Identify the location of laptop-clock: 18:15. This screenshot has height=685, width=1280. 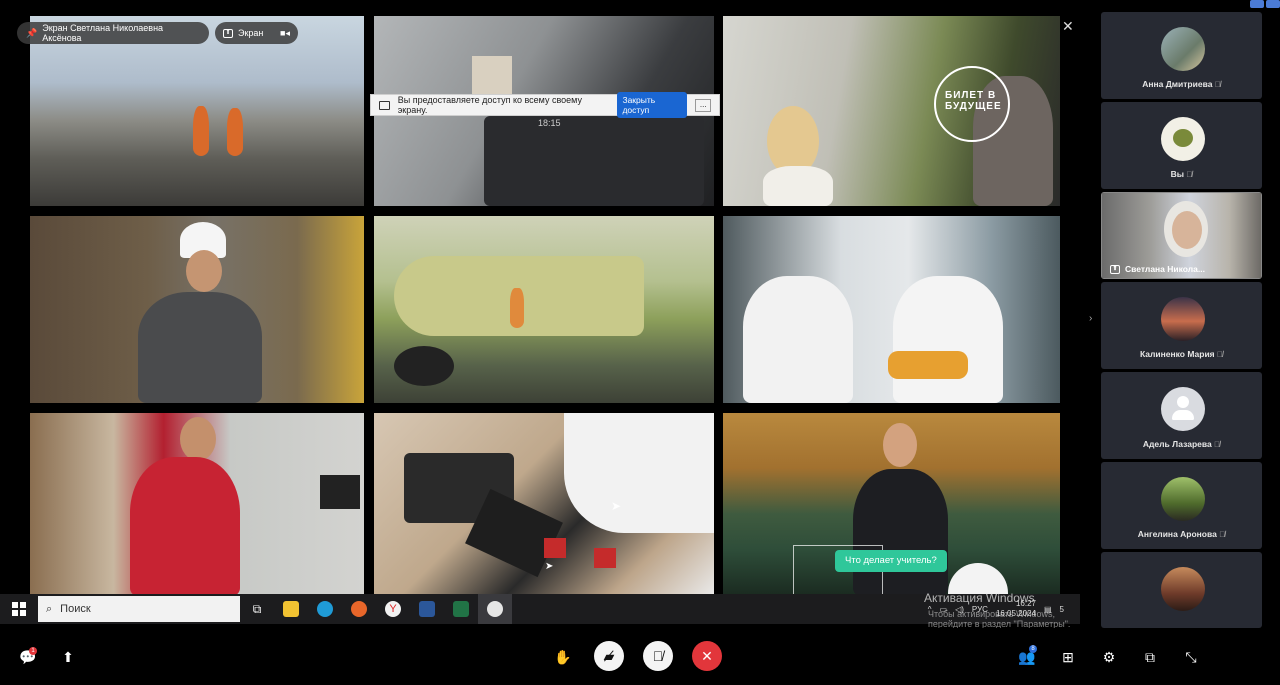
(549, 123).